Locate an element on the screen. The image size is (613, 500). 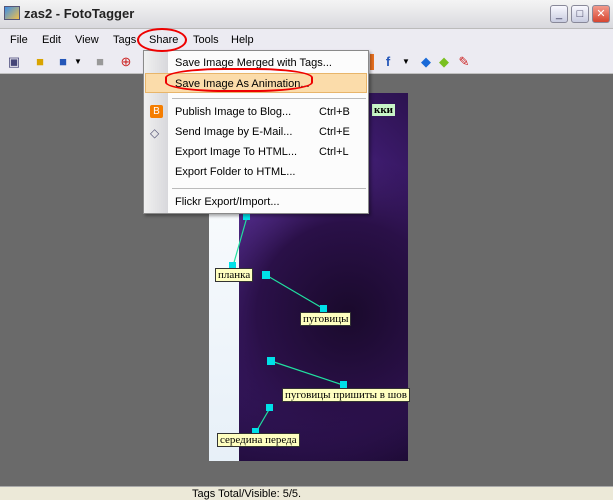
annotation-circle-animation is located at coordinates (239, 80).